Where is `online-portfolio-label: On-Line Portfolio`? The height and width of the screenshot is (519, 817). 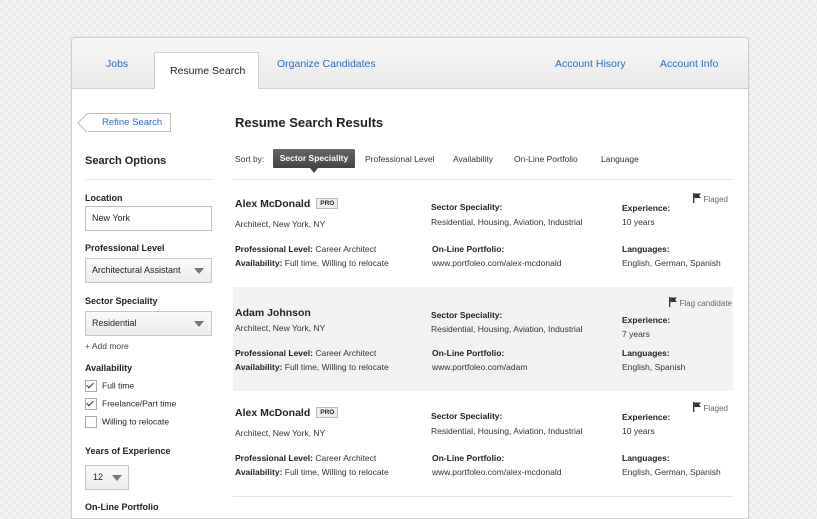
online-portfolio-label: On-Line Portfolio is located at coordinates (122, 507).